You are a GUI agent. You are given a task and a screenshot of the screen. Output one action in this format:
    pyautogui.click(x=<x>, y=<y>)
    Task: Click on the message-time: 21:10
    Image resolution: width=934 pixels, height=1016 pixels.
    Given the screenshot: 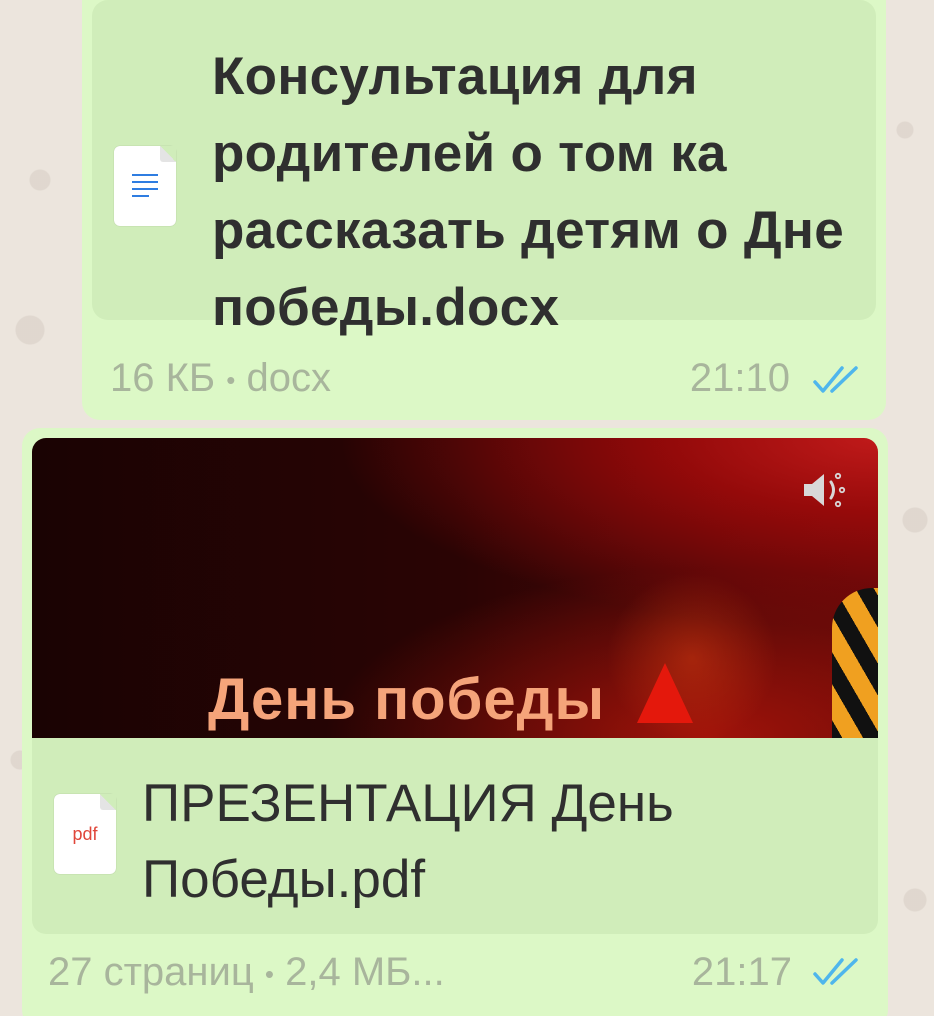 What is the action you would take?
    pyautogui.click(x=739, y=378)
    